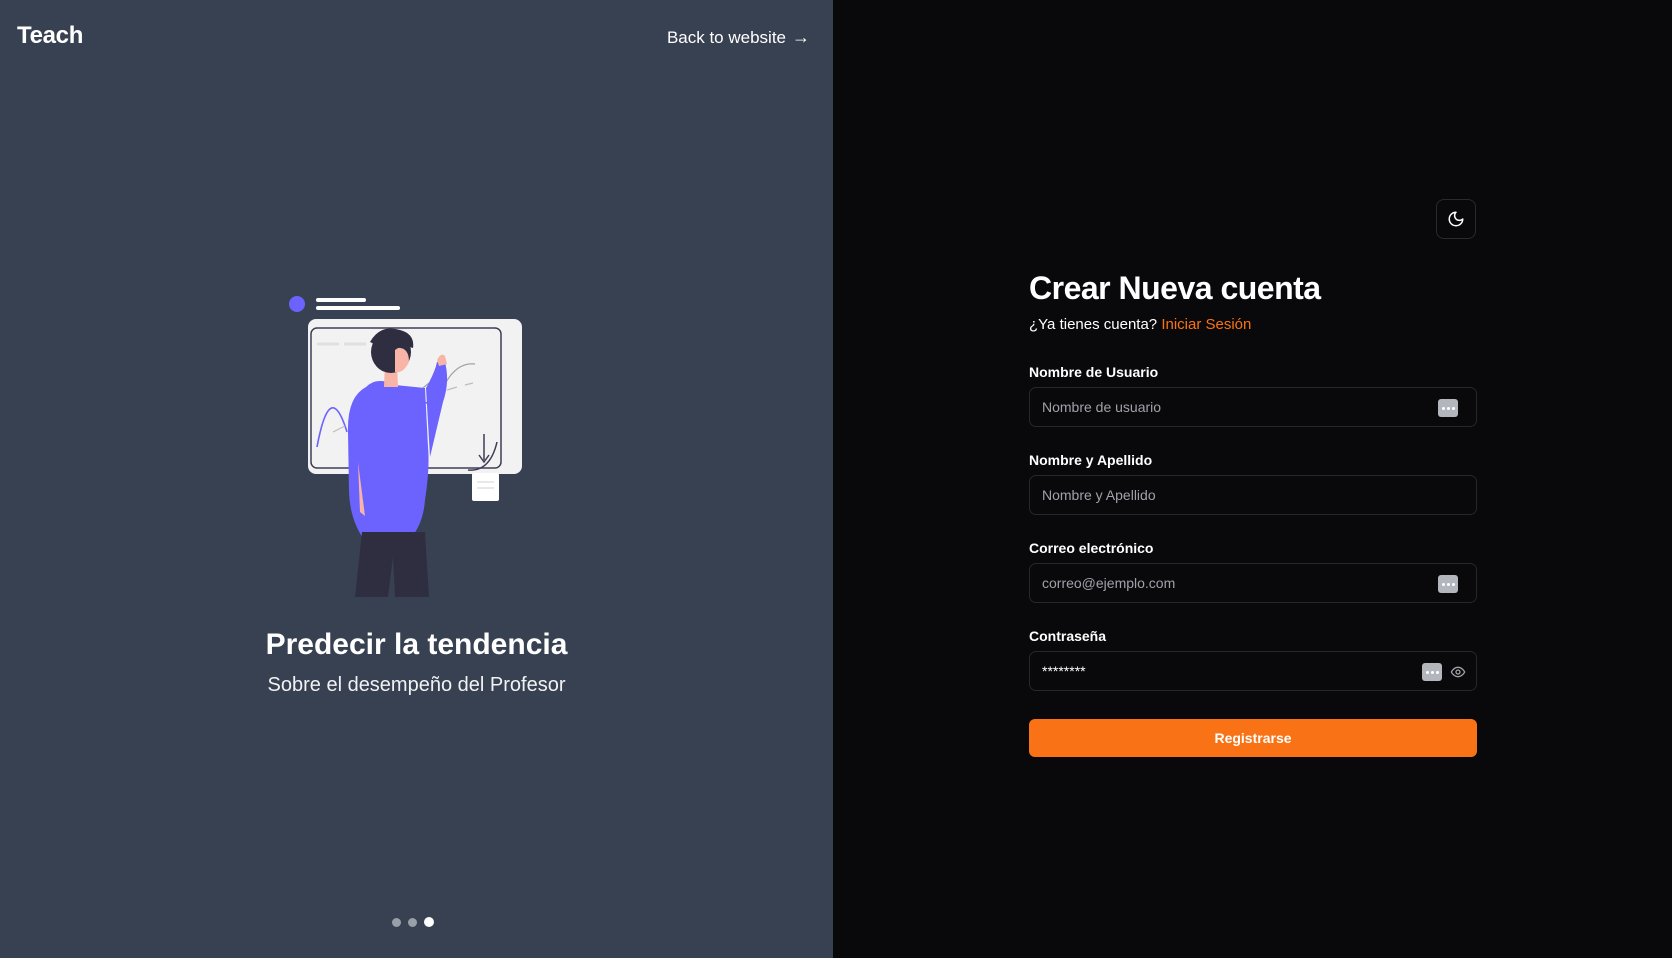  What do you see at coordinates (416, 685) in the screenshot?
I see `slide-subtitle: Sobre el desempeño del Profesor` at bounding box center [416, 685].